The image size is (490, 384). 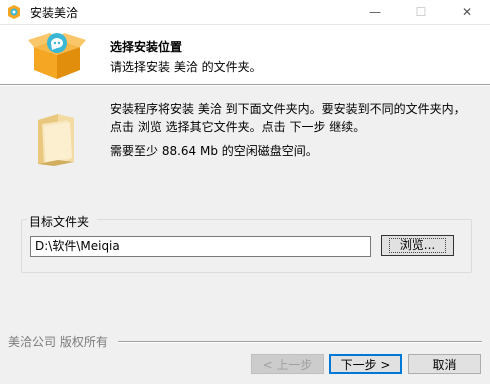 I want to click on footer-divider, so click(x=300, y=342).